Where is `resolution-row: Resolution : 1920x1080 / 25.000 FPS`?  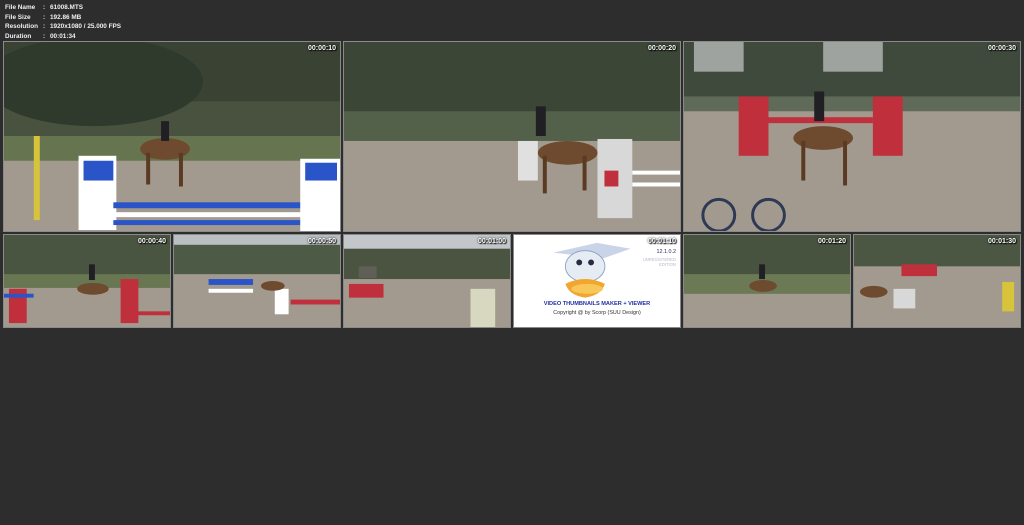 resolution-row: Resolution : 1920x1080 / 25.000 FPS is located at coordinates (63, 27).